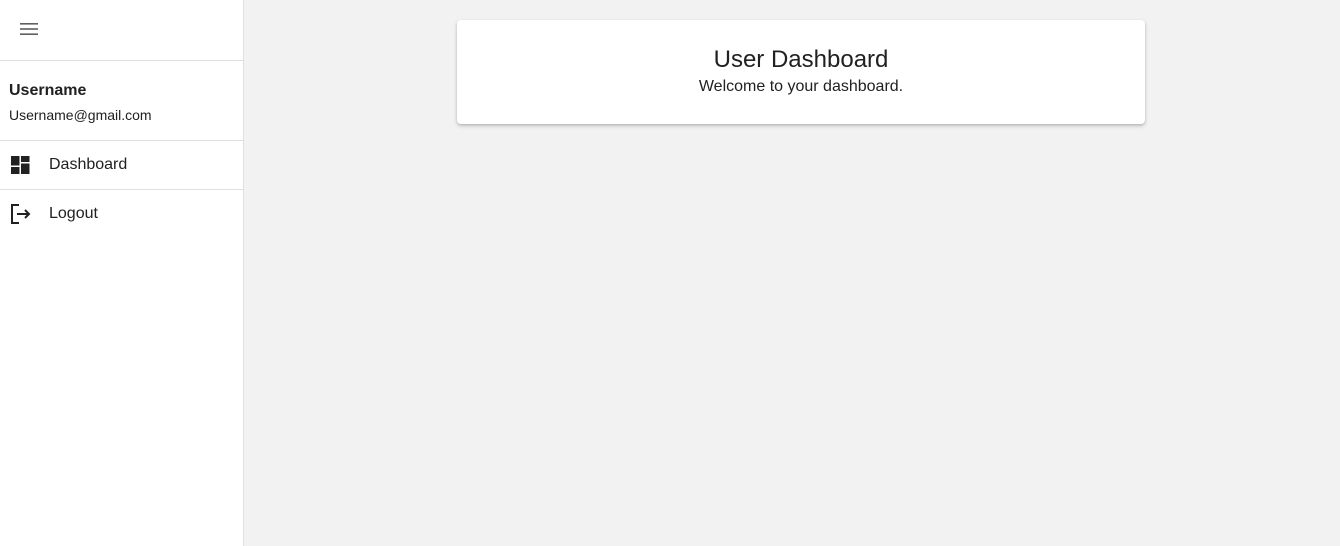 The image size is (1340, 546). Describe the element at coordinates (73, 213) in the screenshot. I see `sidebar-item-label: Logout` at that location.